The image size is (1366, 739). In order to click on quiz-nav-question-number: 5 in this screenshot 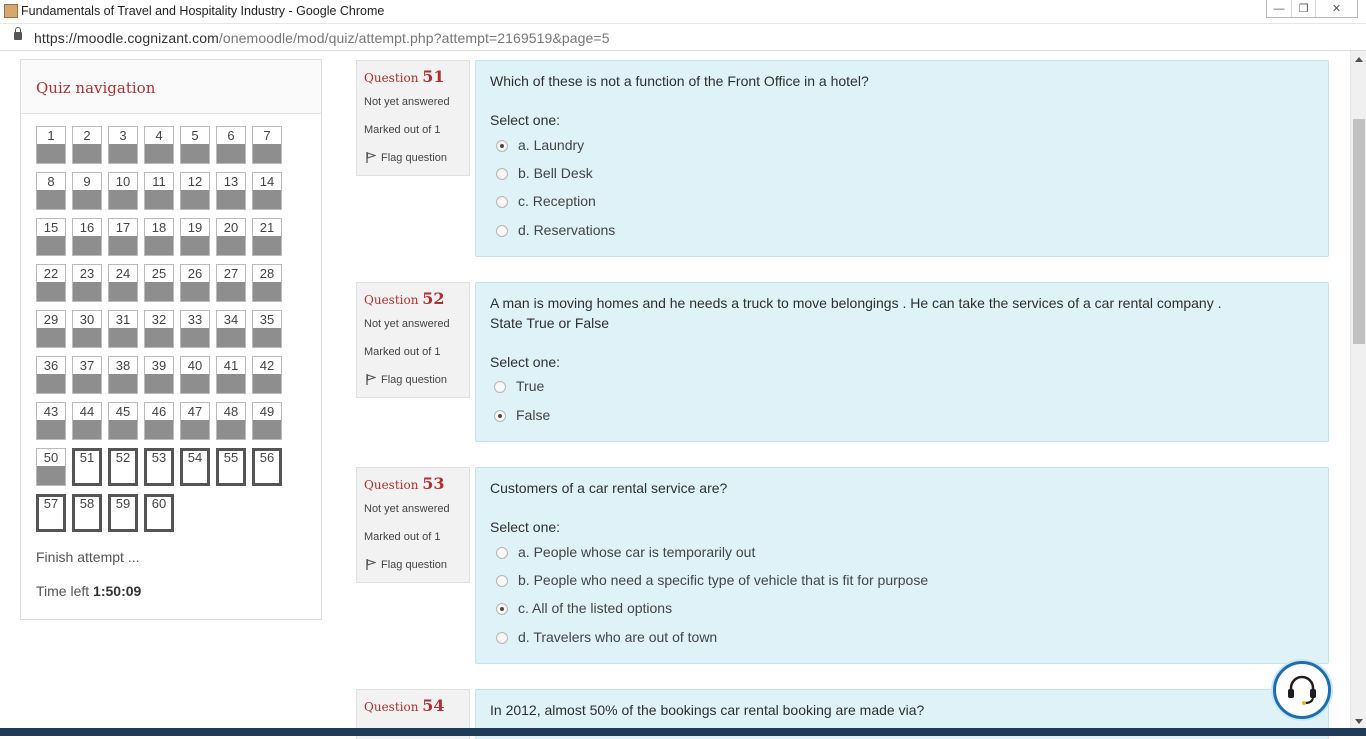, I will do `click(195, 135)`.